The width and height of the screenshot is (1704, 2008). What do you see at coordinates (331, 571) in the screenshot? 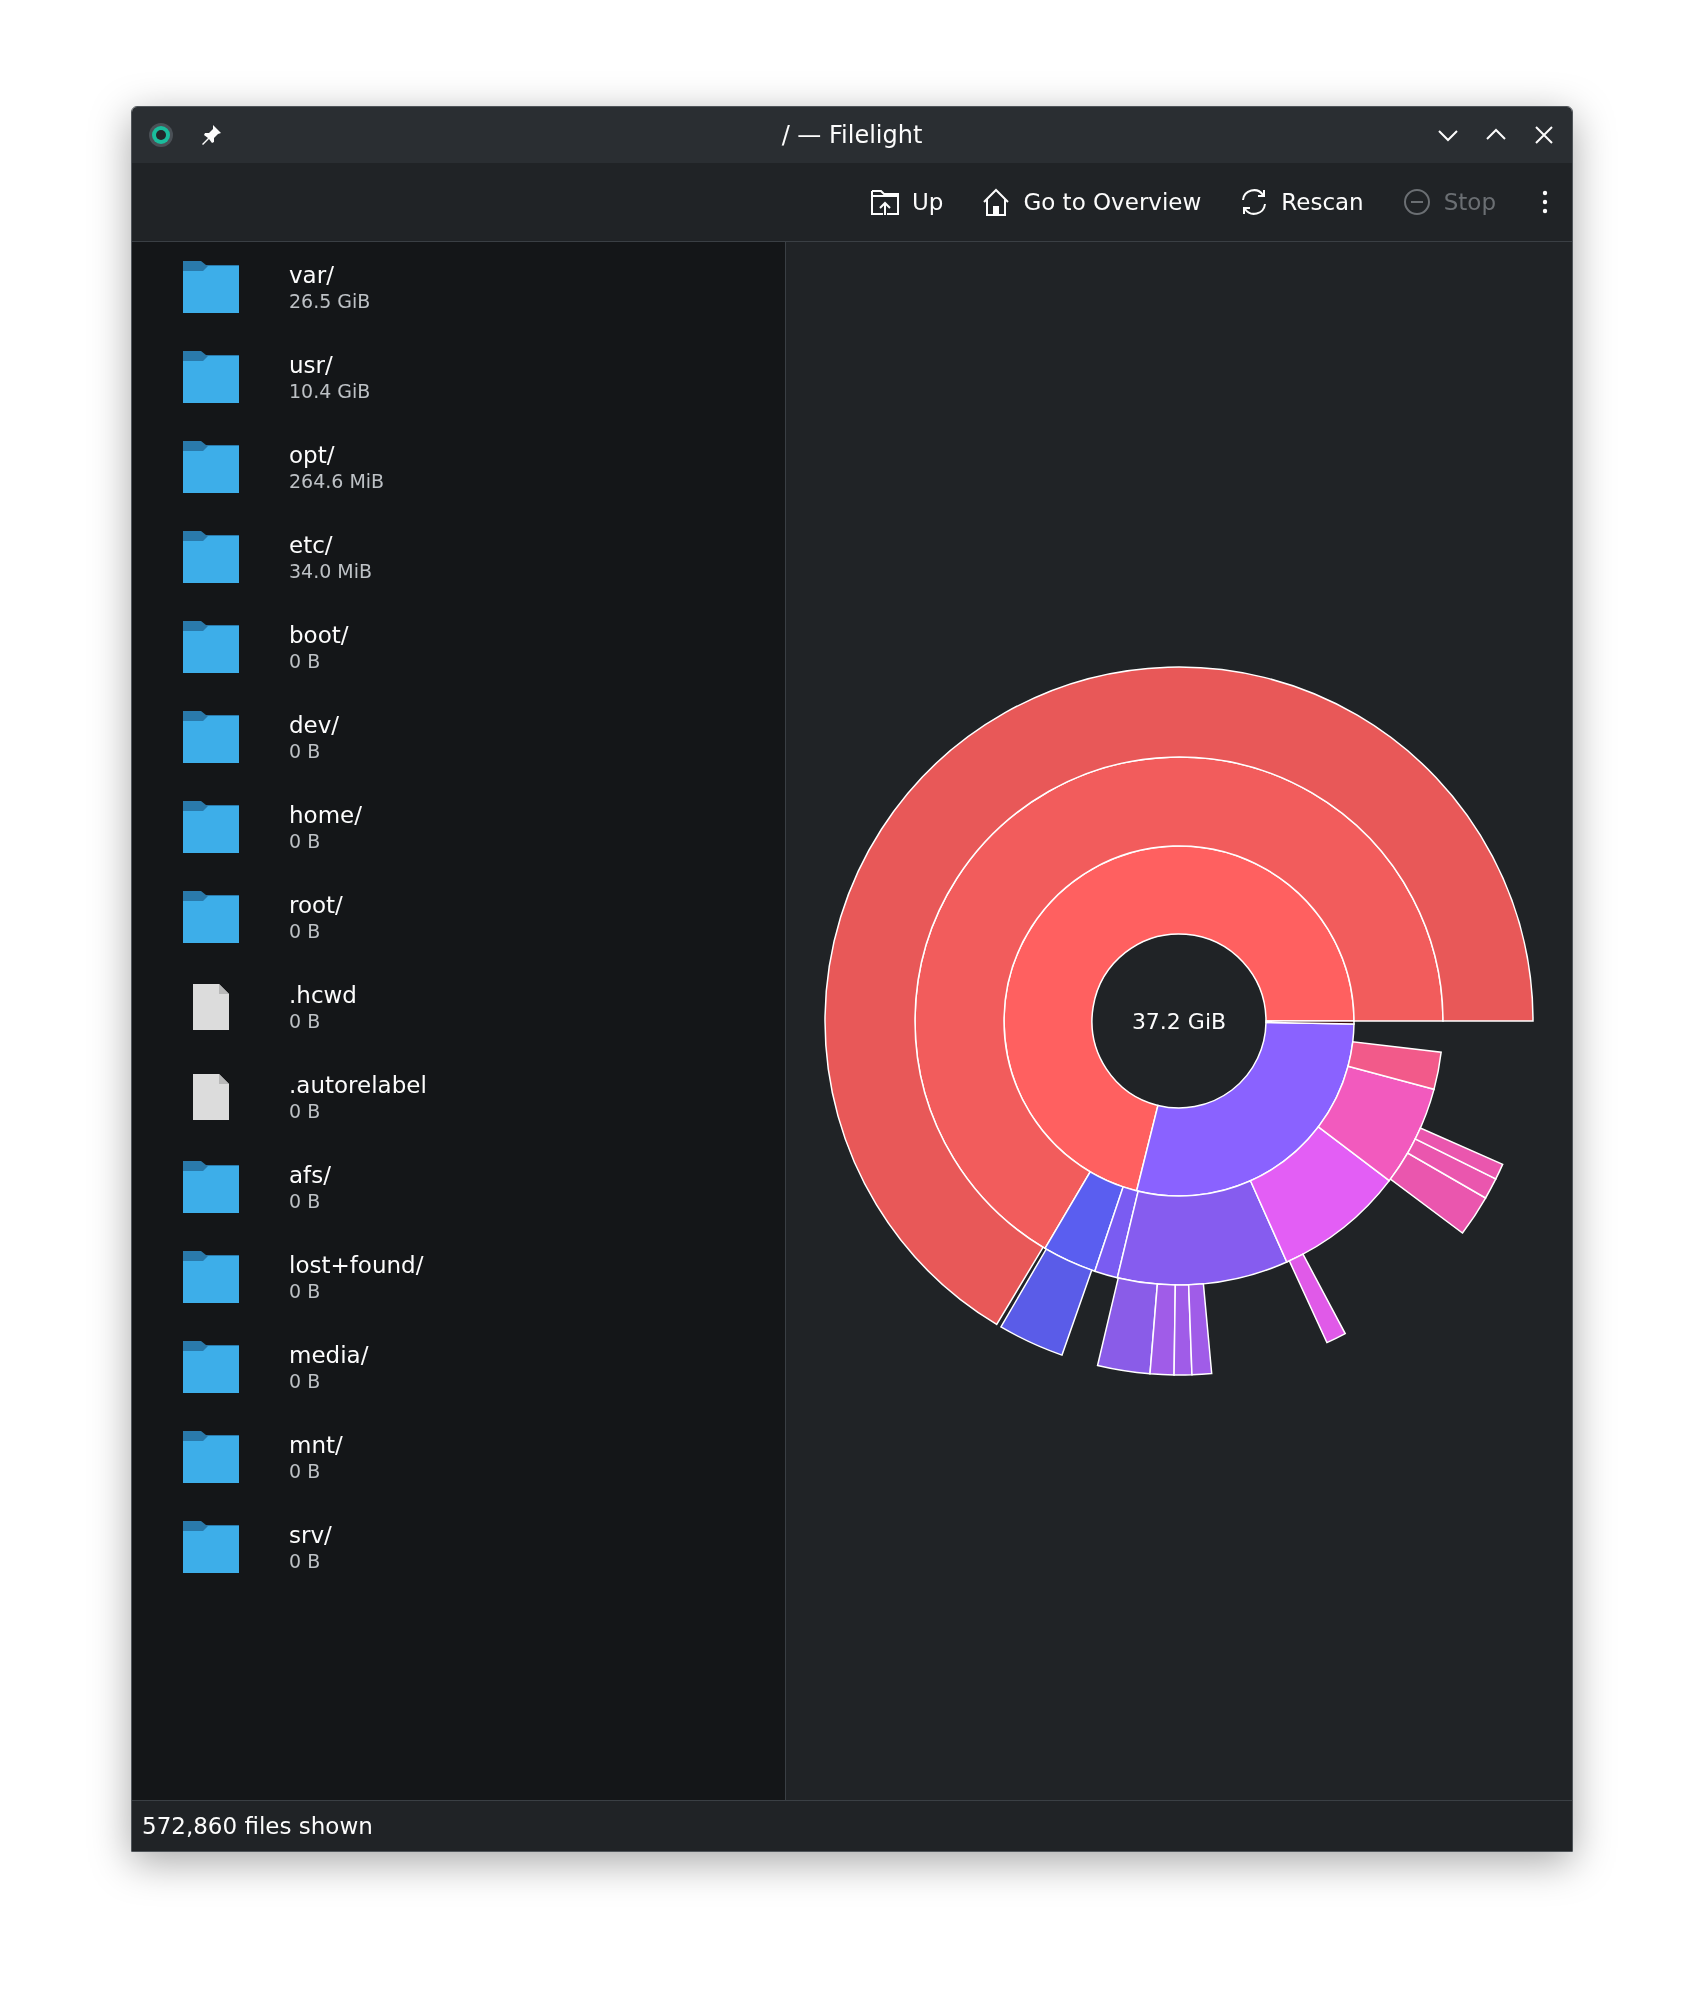
I see `file-size: 34.0 MiB` at bounding box center [331, 571].